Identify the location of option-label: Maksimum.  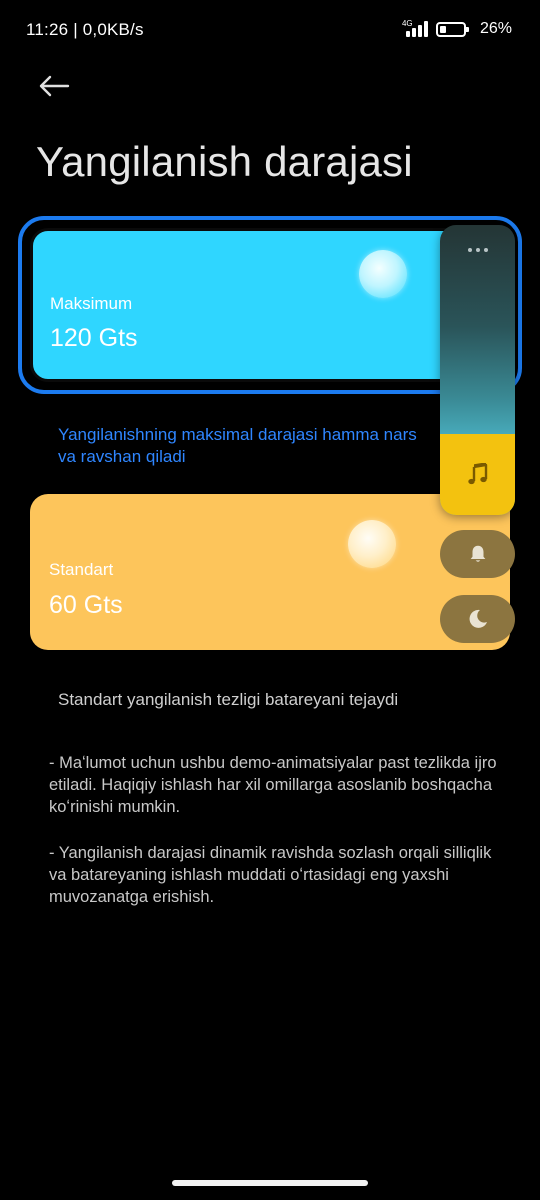
(91, 303).